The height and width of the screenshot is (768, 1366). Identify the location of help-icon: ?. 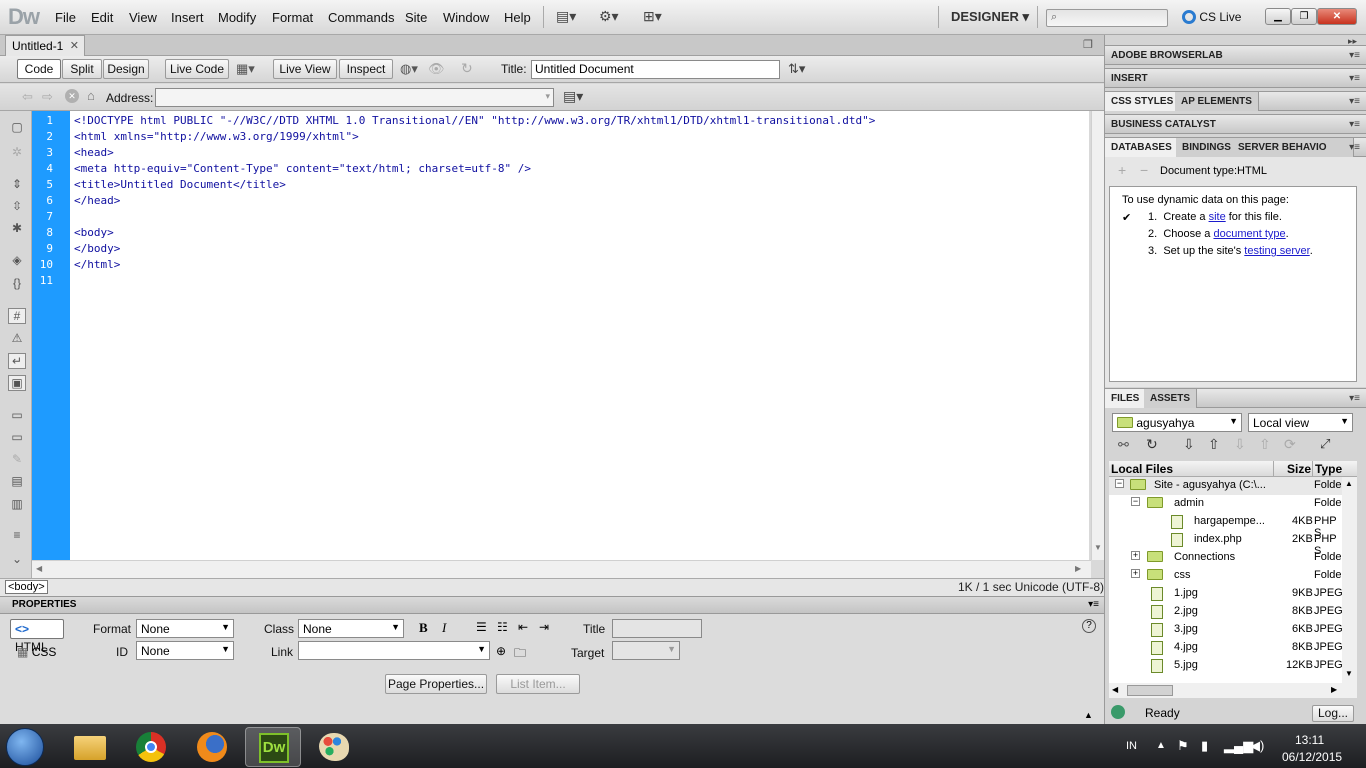
(1089, 626).